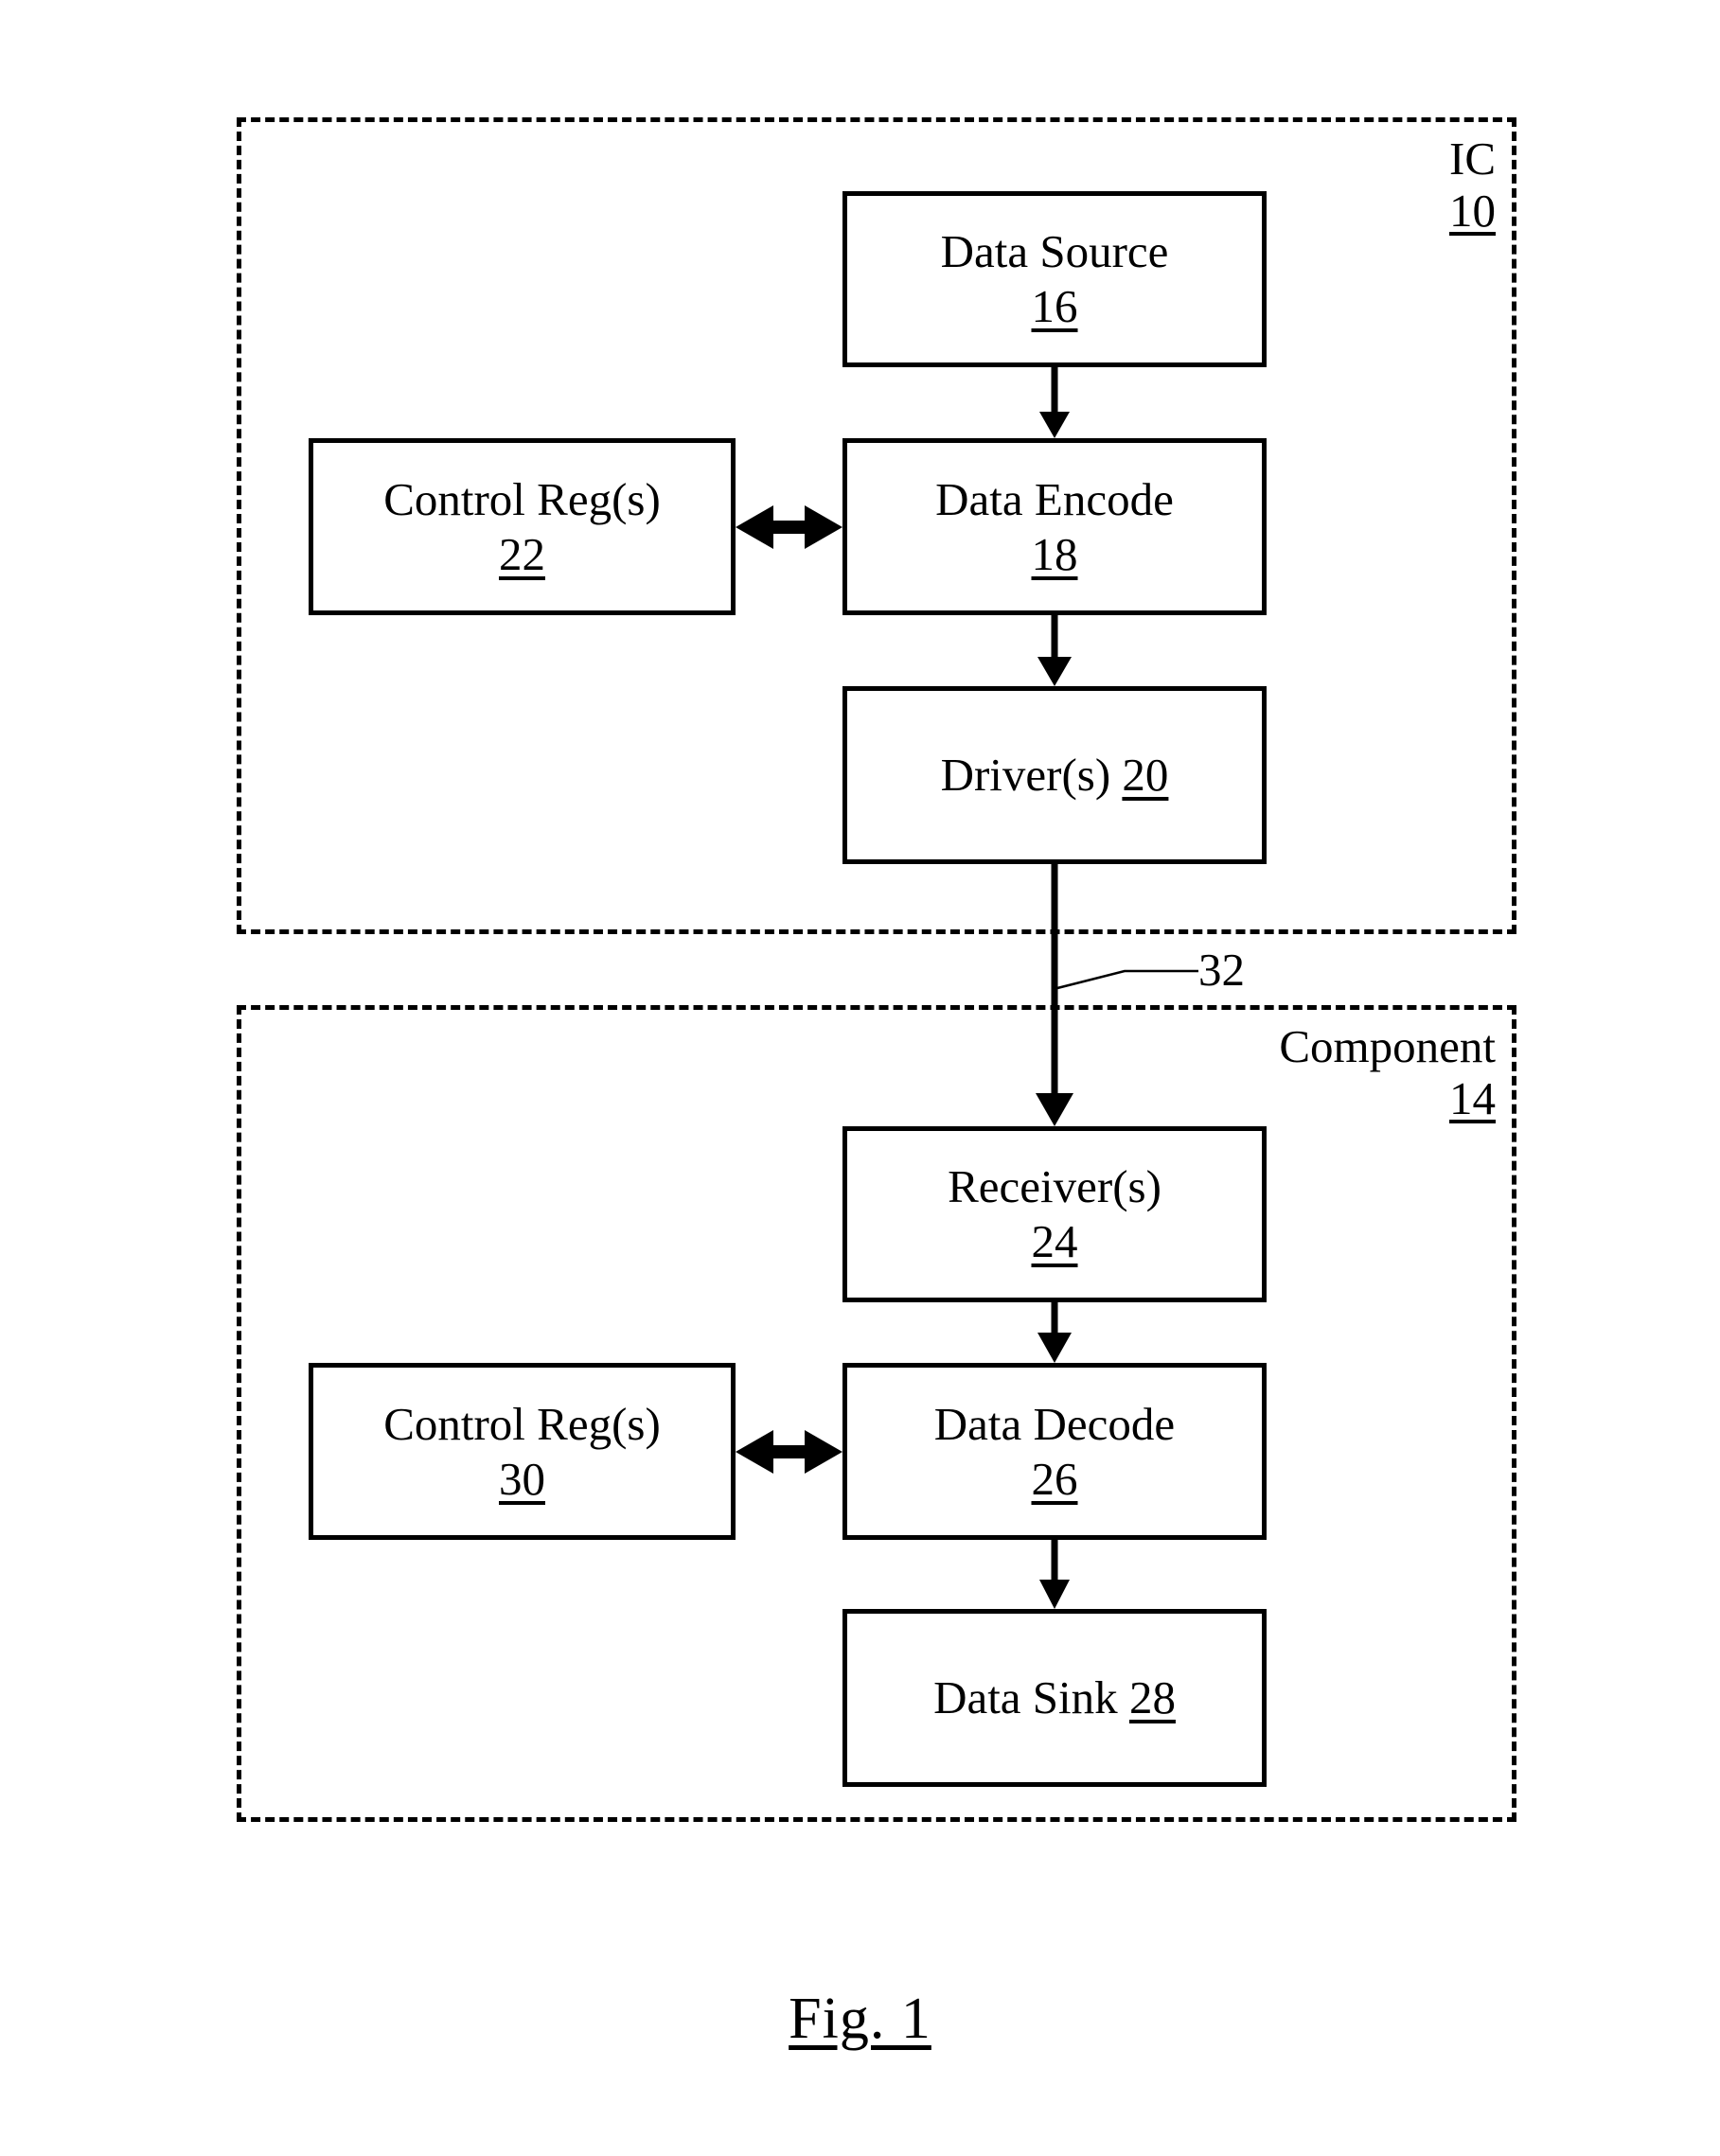 This screenshot has width=1720, height=2156. What do you see at coordinates (1054, 1478) in the screenshot?
I see `block-data-decode-ref: 26` at bounding box center [1054, 1478].